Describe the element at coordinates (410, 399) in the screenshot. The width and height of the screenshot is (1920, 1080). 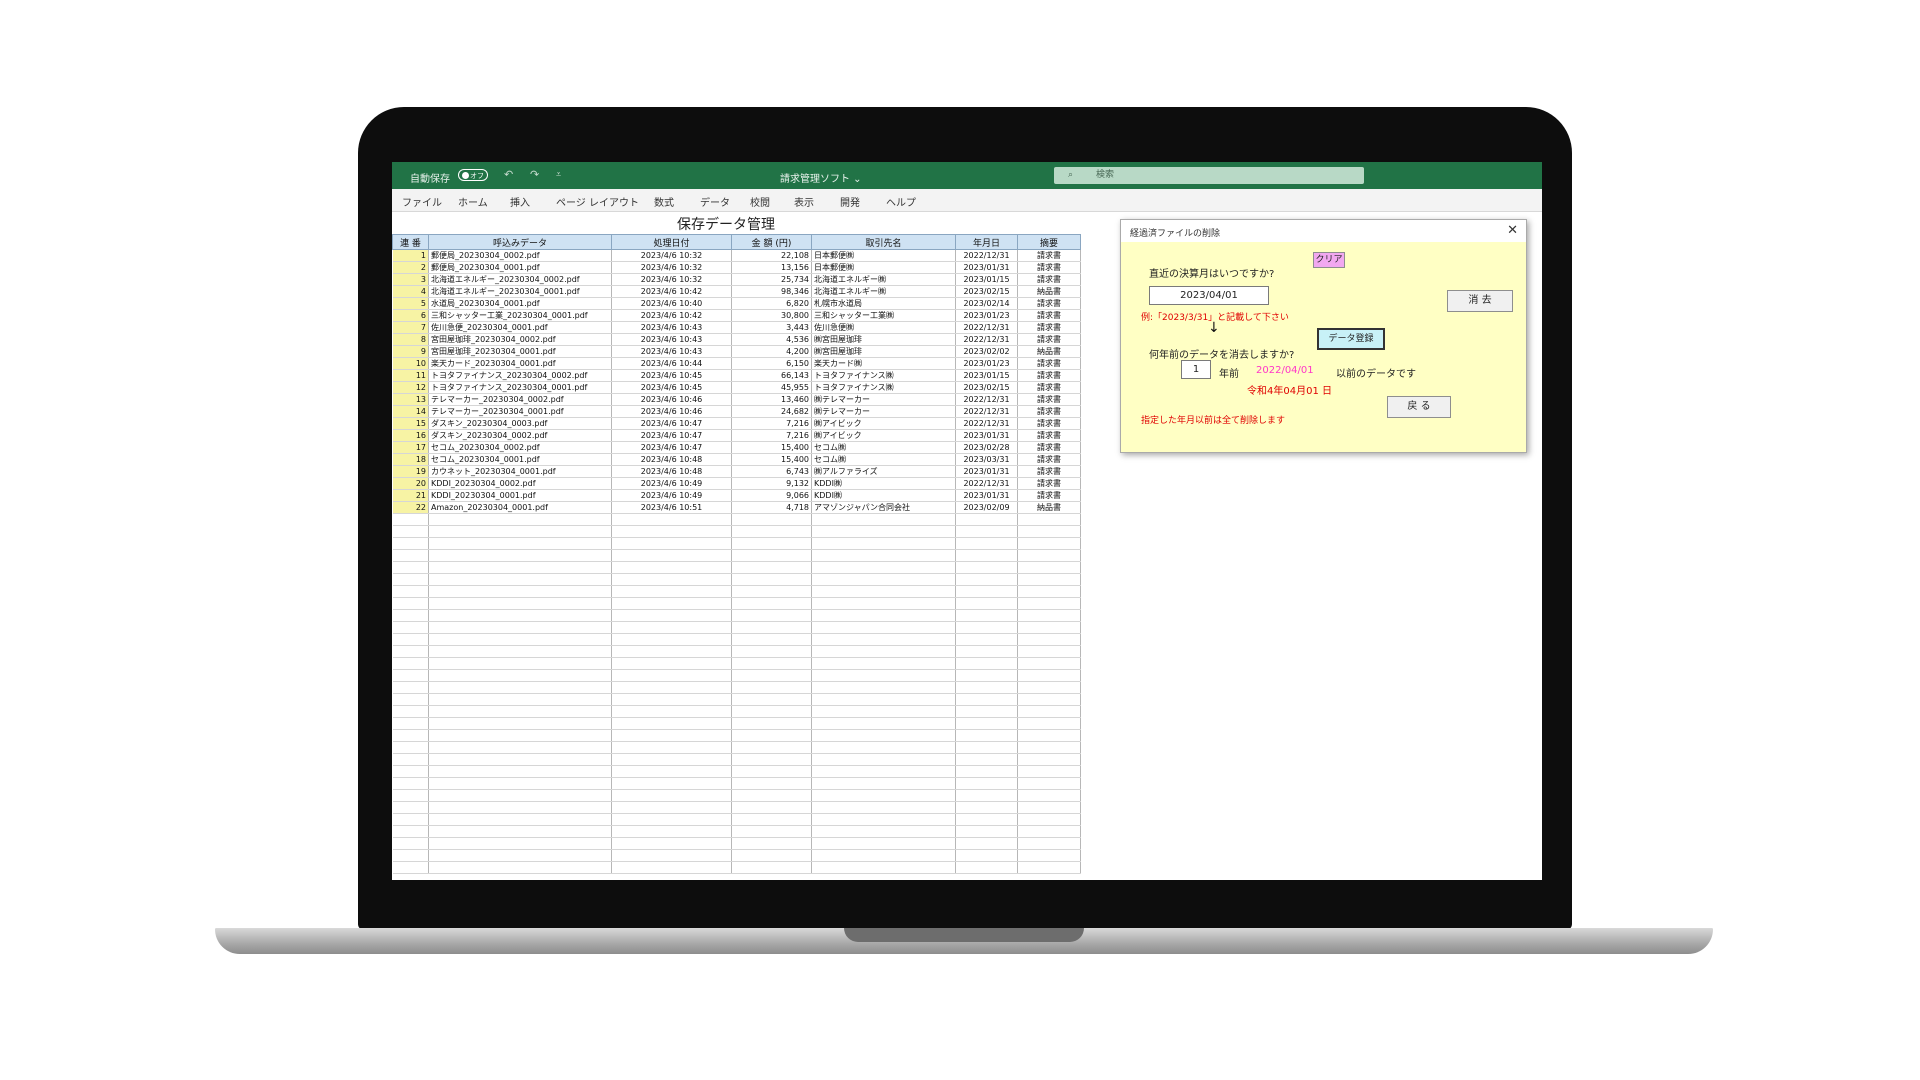
I see `cell-no: 13` at that location.